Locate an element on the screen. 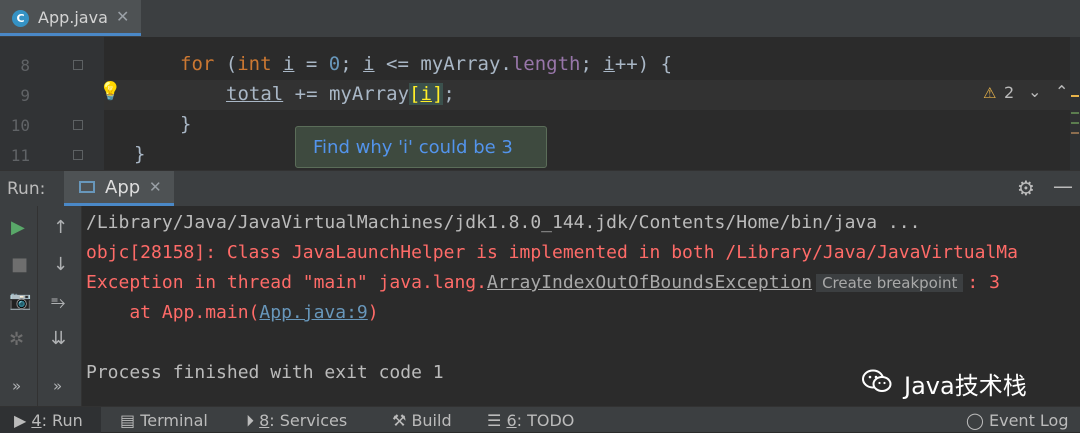 This screenshot has width=1080, height=433. source-link: App.java:9 is located at coordinates (313, 312).